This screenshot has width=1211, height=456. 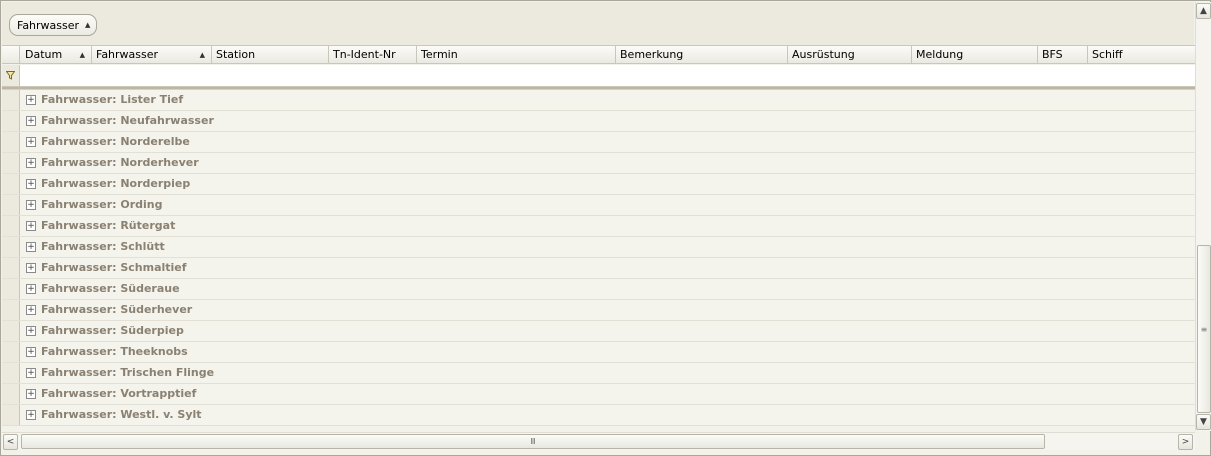 What do you see at coordinates (975, 55) in the screenshot?
I see `column-header-meldung: Meldung` at bounding box center [975, 55].